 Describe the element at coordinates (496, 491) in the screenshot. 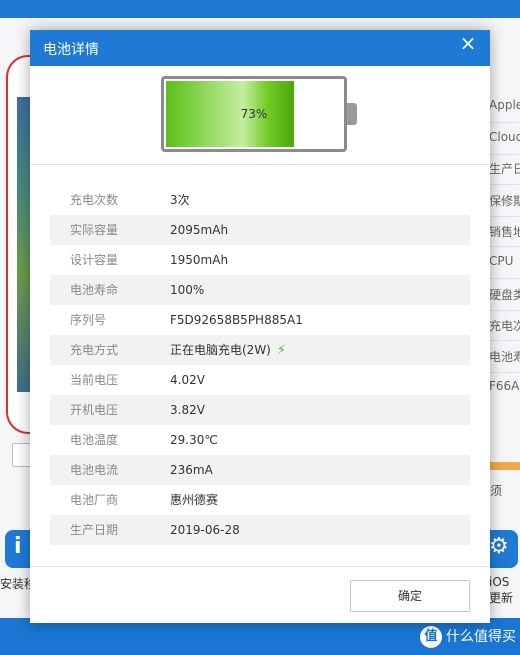

I see `bg-right-text: 须` at that location.